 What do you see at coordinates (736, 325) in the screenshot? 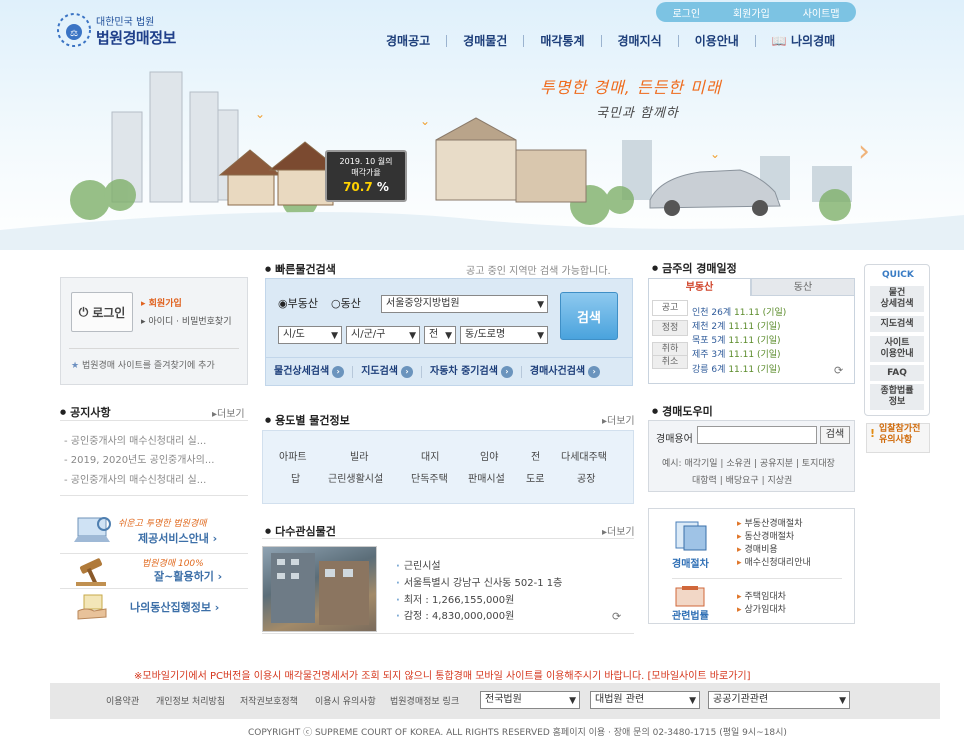
I see `schedule-item: 제천 2계 11.11 (기일)` at bounding box center [736, 325].